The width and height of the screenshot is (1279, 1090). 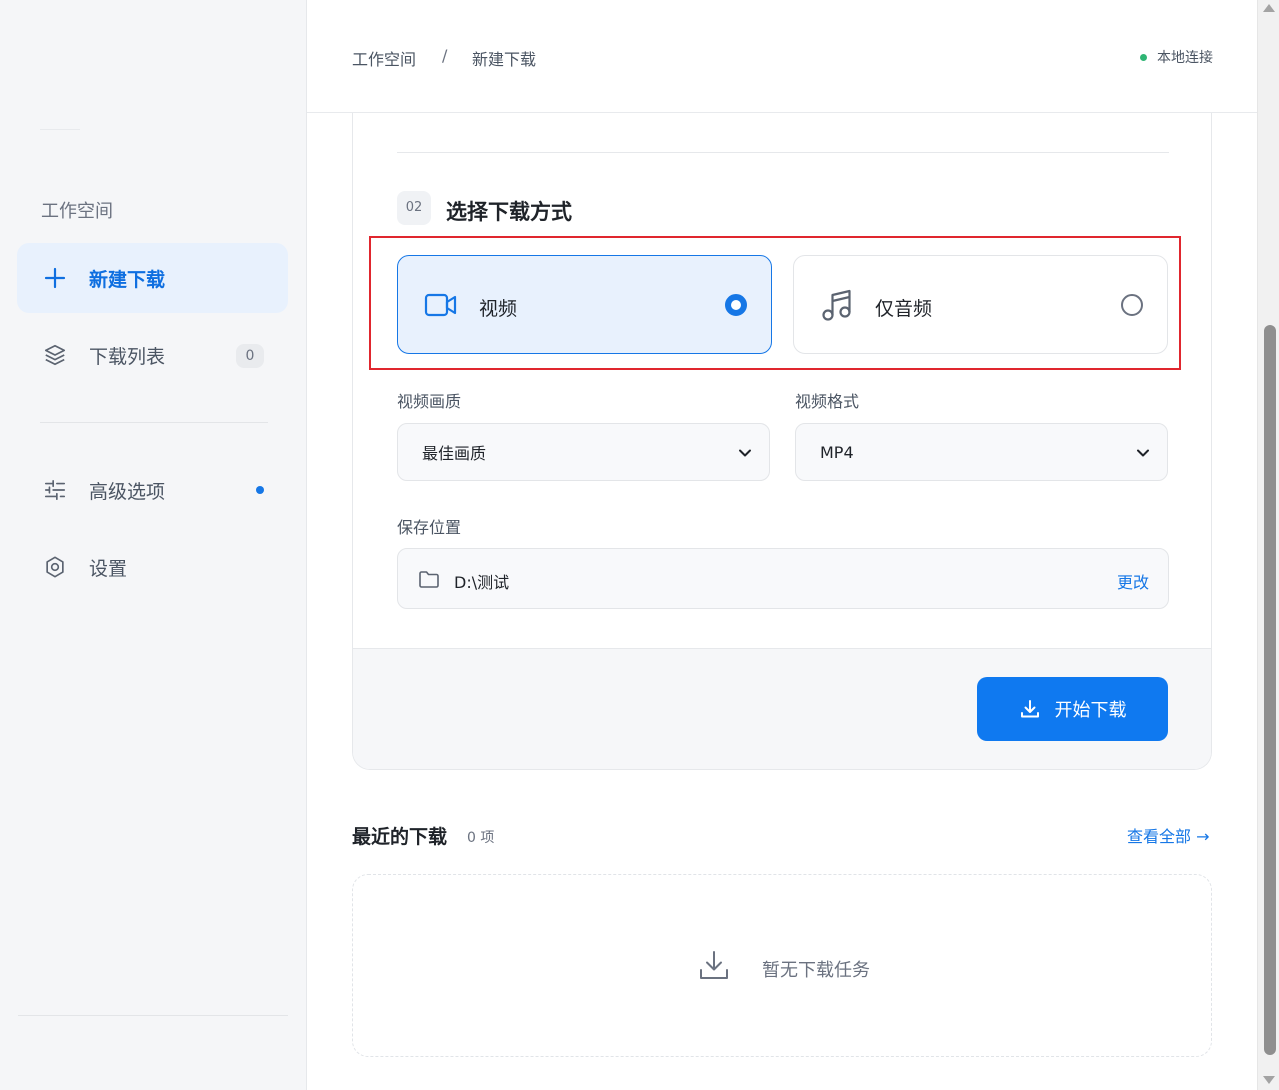 What do you see at coordinates (498, 309) in the screenshot?
I see `option-label: 视频` at bounding box center [498, 309].